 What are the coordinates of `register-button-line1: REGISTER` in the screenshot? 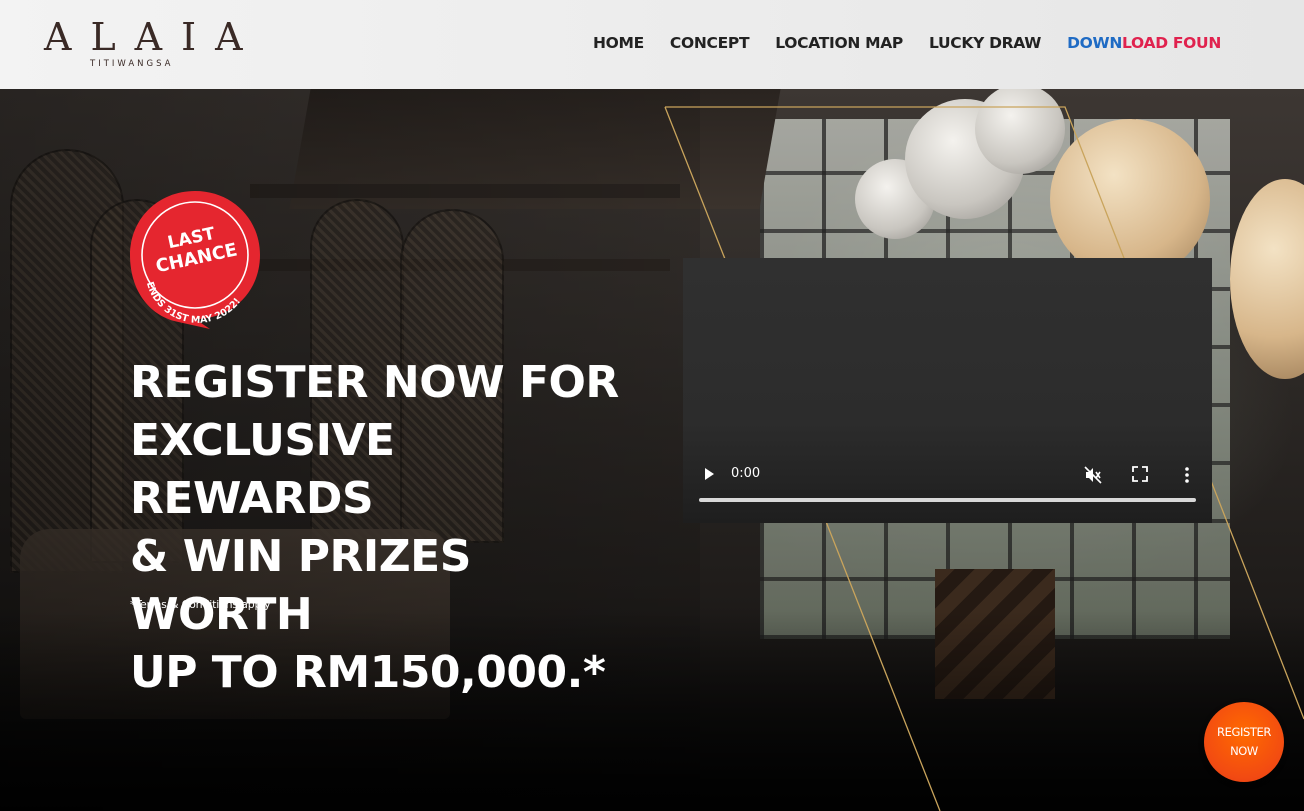 It's located at (1244, 732).